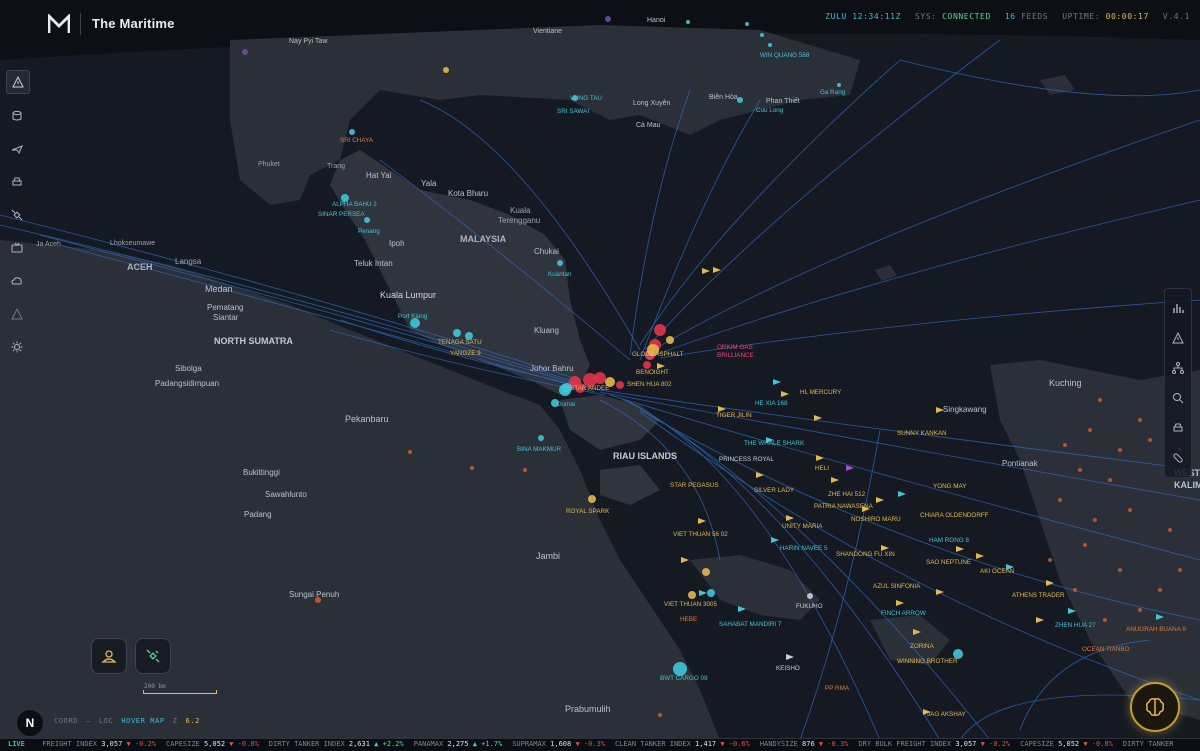 The height and width of the screenshot is (751, 1200). What do you see at coordinates (520, 210) in the screenshot?
I see `place-label: Kuala` at bounding box center [520, 210].